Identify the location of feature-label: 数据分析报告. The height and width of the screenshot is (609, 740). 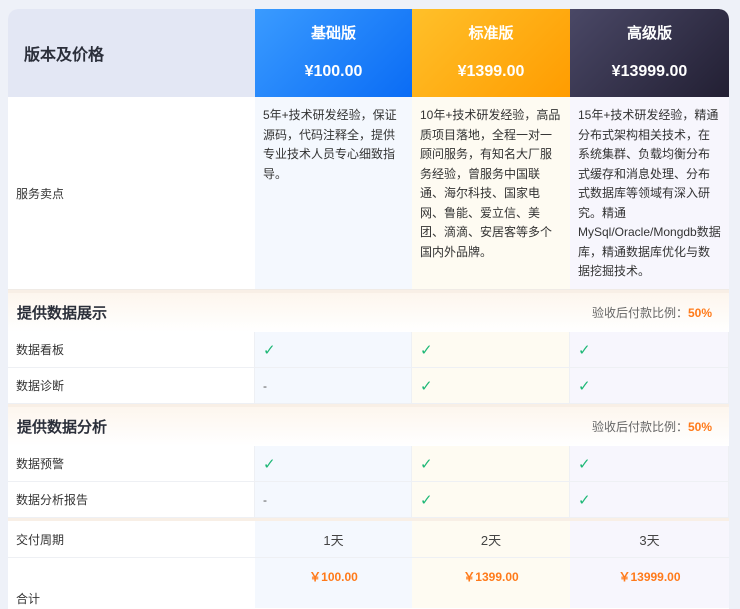
(131, 499).